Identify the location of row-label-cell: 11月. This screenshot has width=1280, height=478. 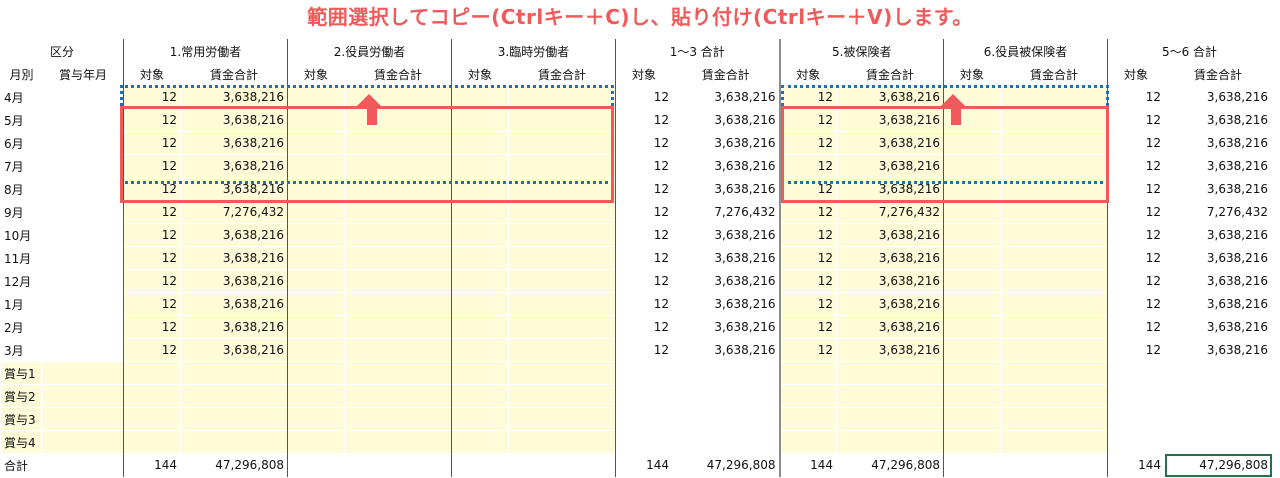
(22, 258).